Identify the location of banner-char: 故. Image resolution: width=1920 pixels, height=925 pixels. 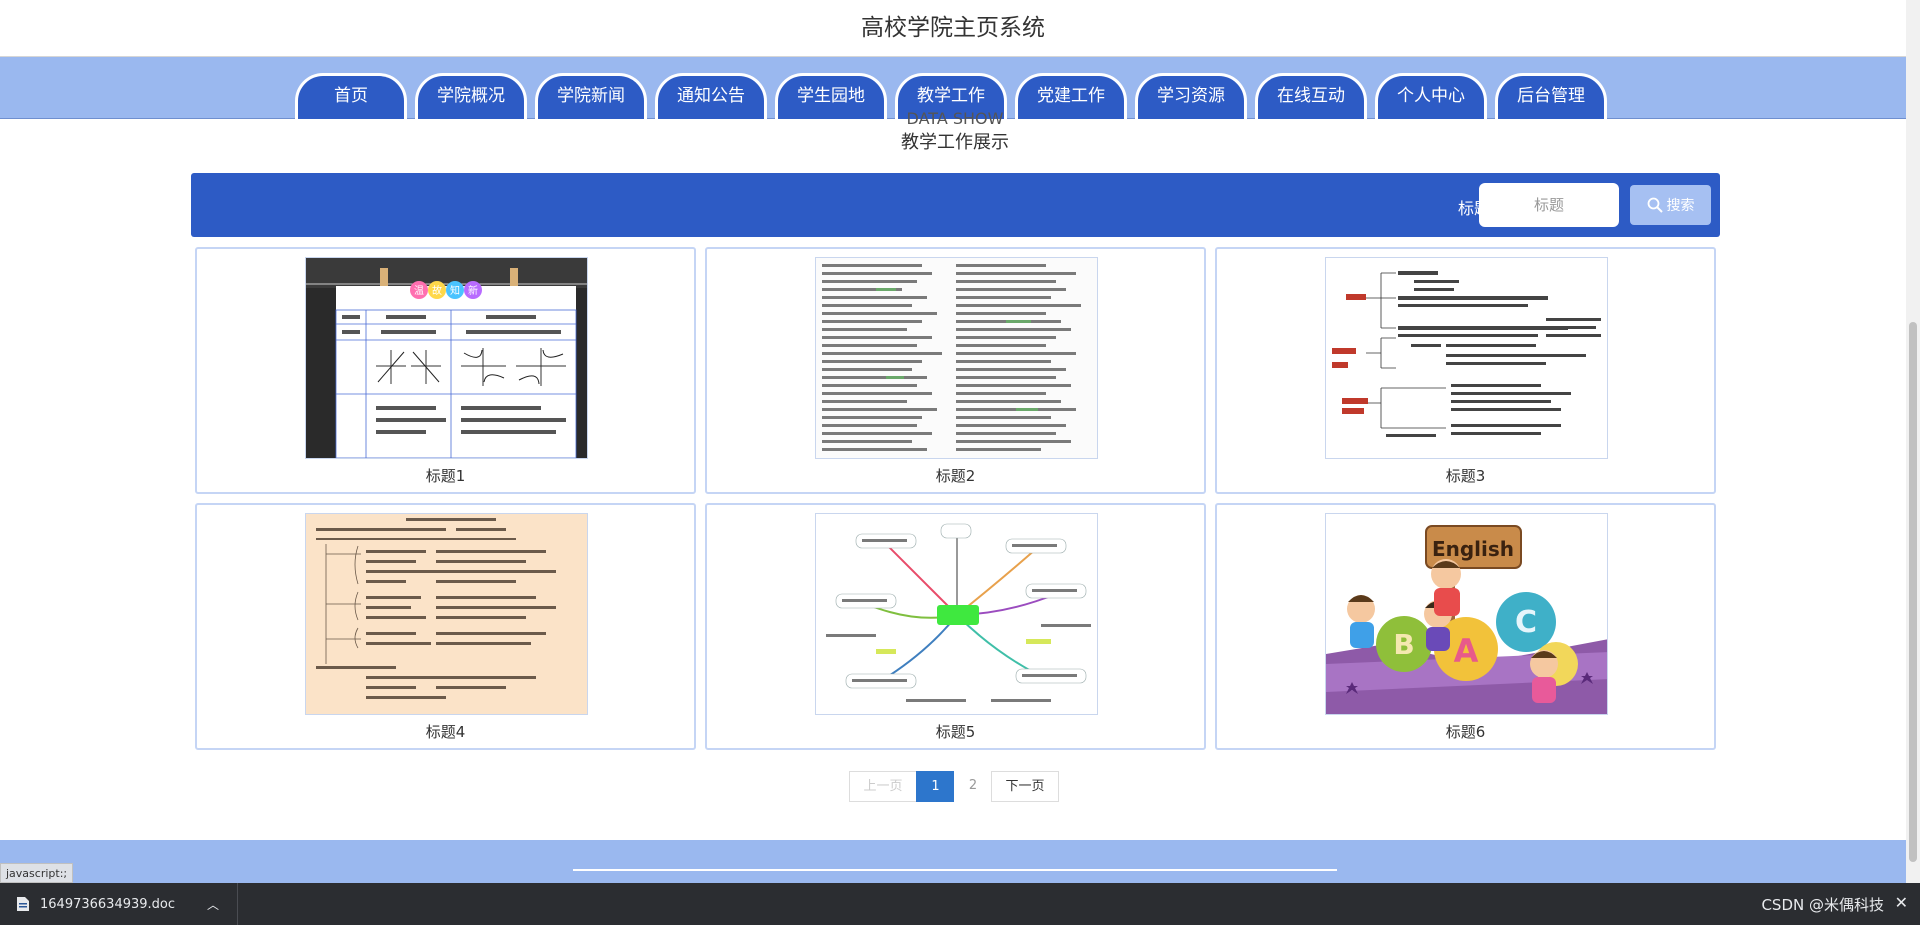
(437, 290).